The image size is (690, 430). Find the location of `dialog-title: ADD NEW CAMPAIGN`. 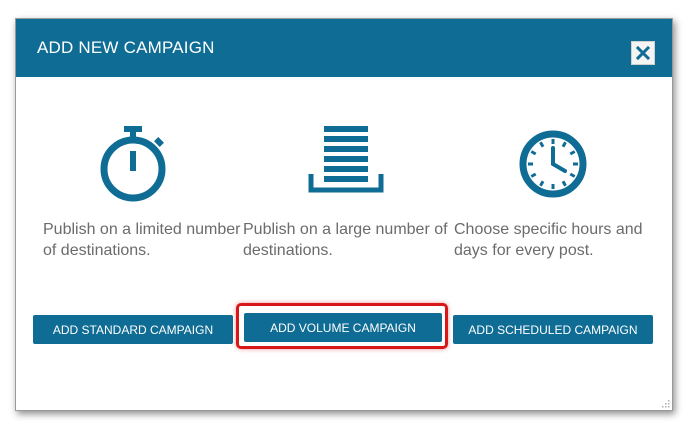

dialog-title: ADD NEW CAMPAIGN is located at coordinates (126, 47).